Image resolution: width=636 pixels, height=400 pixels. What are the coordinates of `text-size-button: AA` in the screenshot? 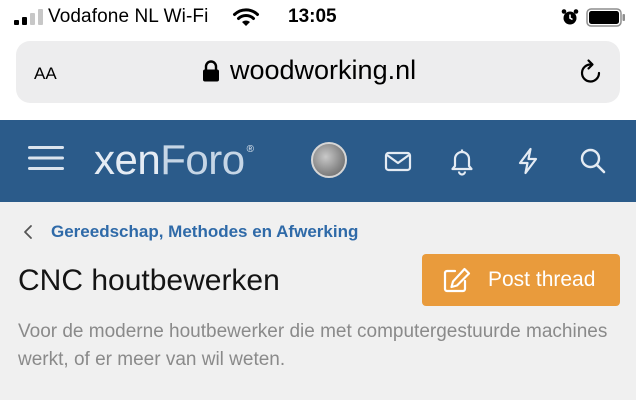 It's located at (45, 72).